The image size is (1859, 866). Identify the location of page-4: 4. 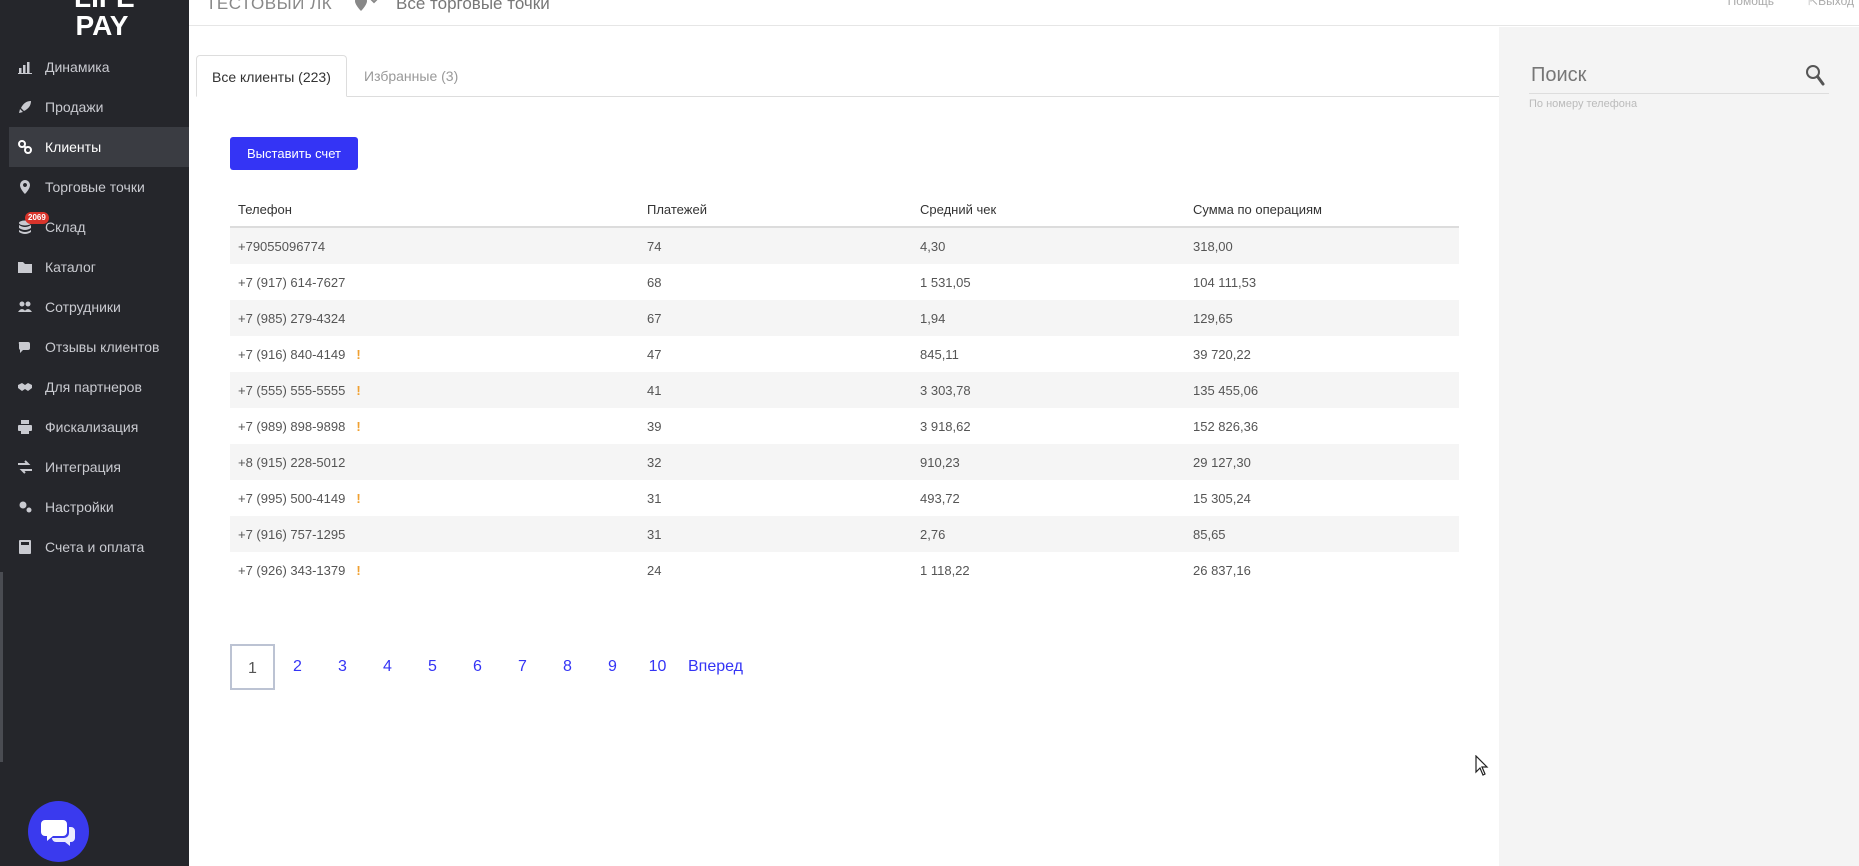
(387, 667).